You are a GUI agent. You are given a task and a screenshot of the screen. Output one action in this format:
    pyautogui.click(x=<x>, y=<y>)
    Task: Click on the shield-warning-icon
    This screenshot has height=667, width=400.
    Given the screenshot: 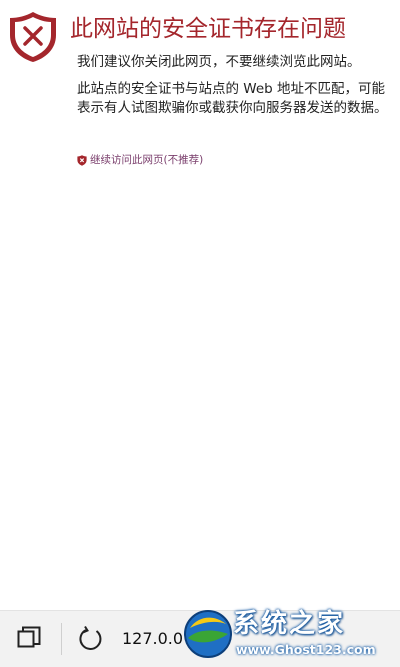 What is the action you would take?
    pyautogui.click(x=82, y=160)
    